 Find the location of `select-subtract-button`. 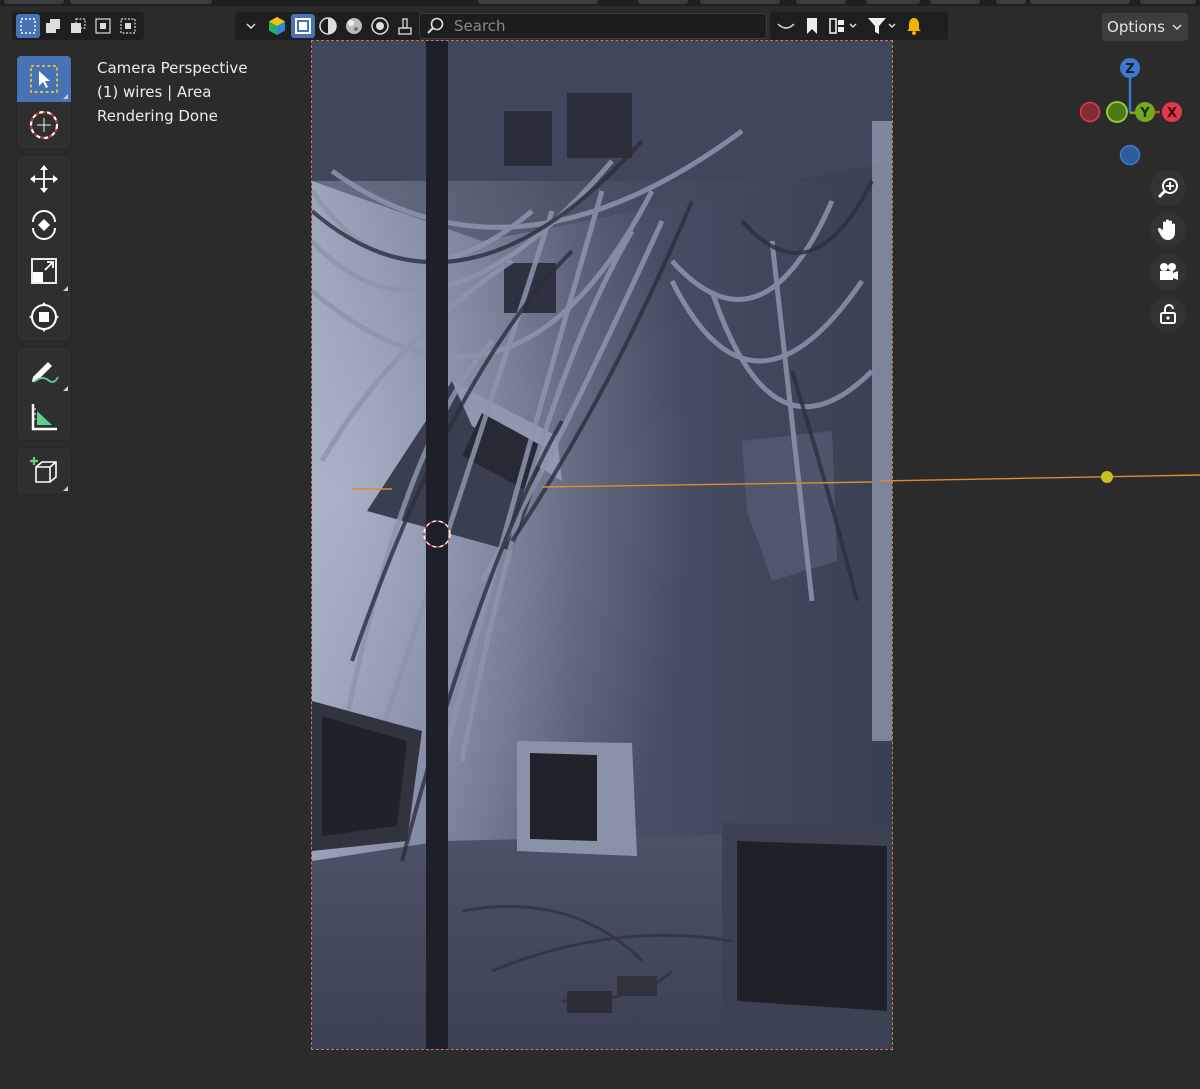

select-subtract-button is located at coordinates (78, 26).